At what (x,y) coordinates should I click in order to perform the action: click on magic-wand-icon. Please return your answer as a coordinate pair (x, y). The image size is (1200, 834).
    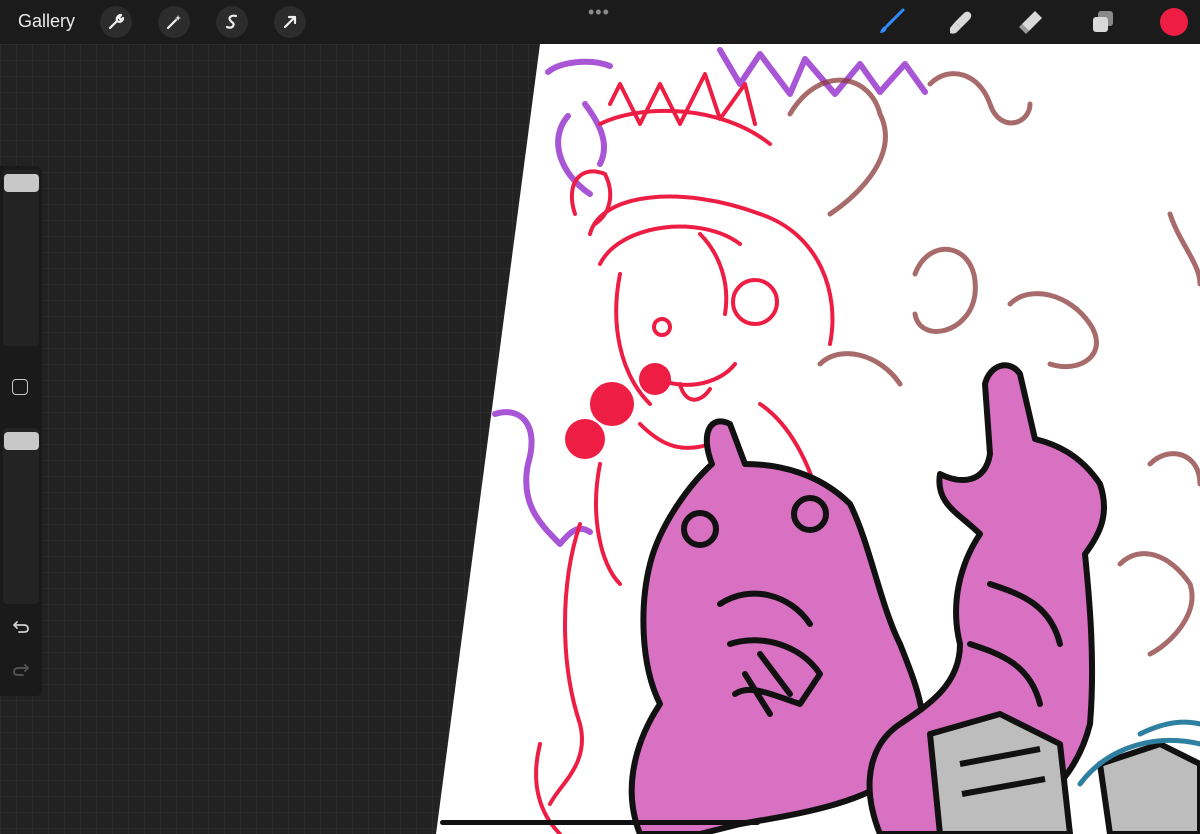
    Looking at the image, I should click on (173, 22).